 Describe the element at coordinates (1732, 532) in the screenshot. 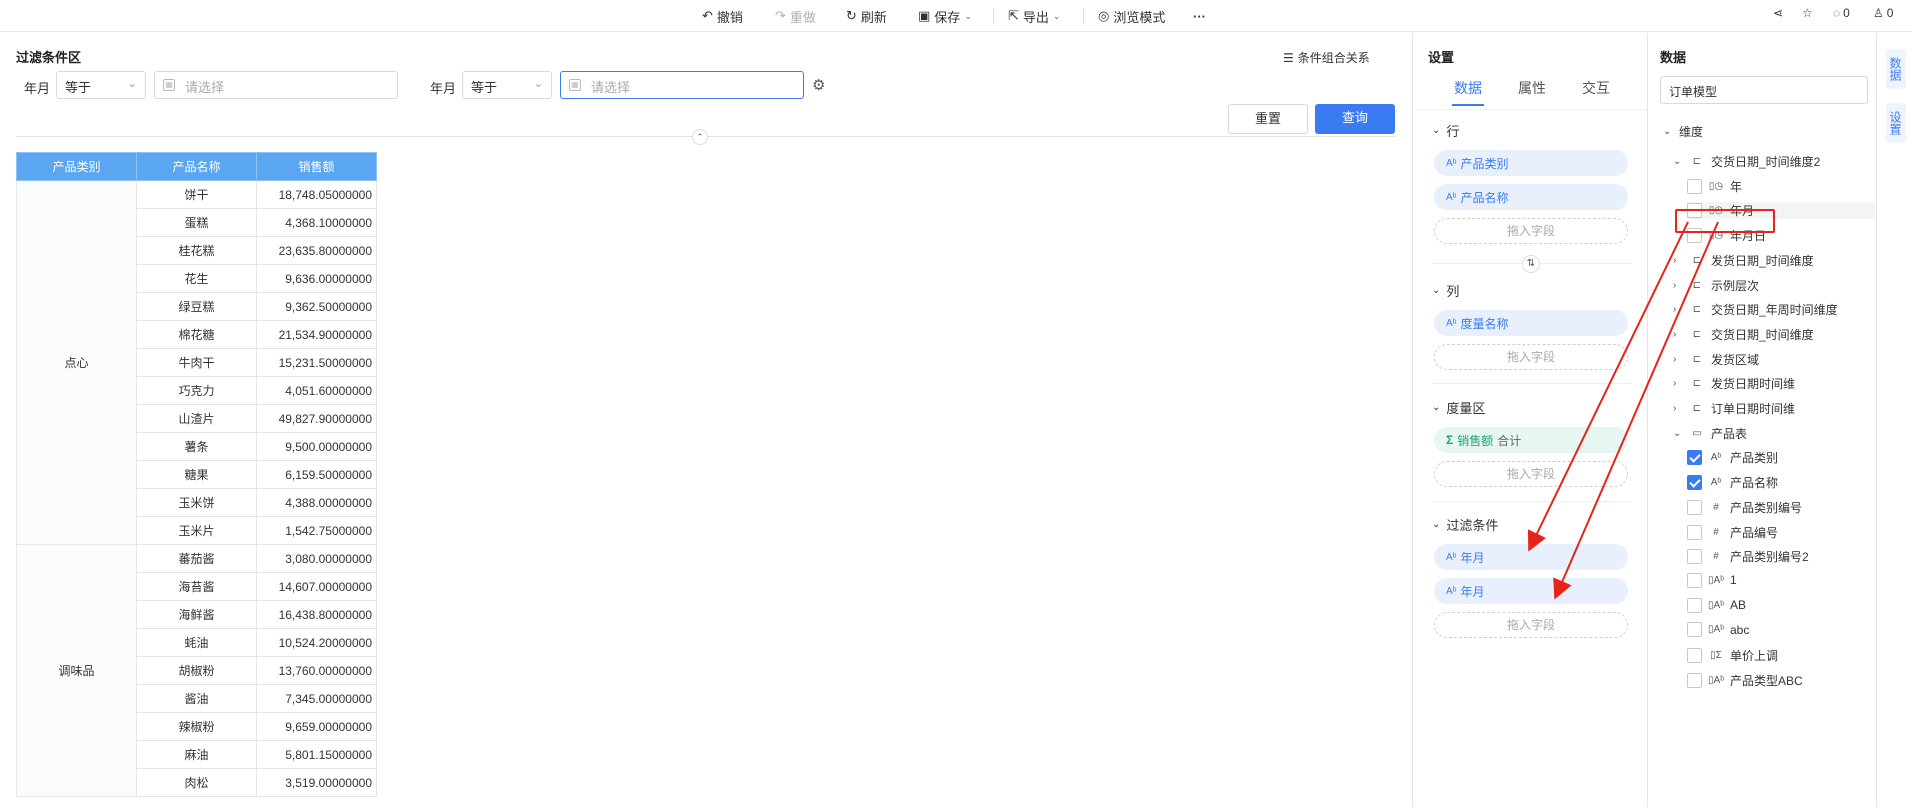

I see `tree-node: # 产品编号` at that location.